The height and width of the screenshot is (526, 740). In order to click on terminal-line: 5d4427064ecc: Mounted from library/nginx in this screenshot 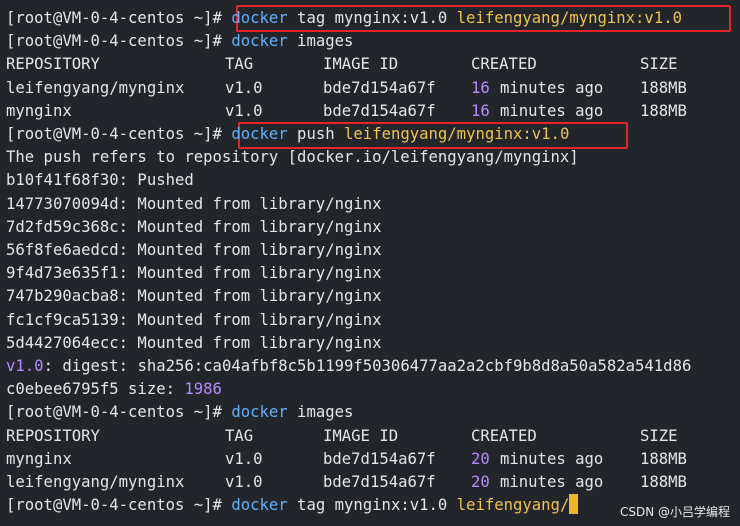, I will do `click(194, 343)`.